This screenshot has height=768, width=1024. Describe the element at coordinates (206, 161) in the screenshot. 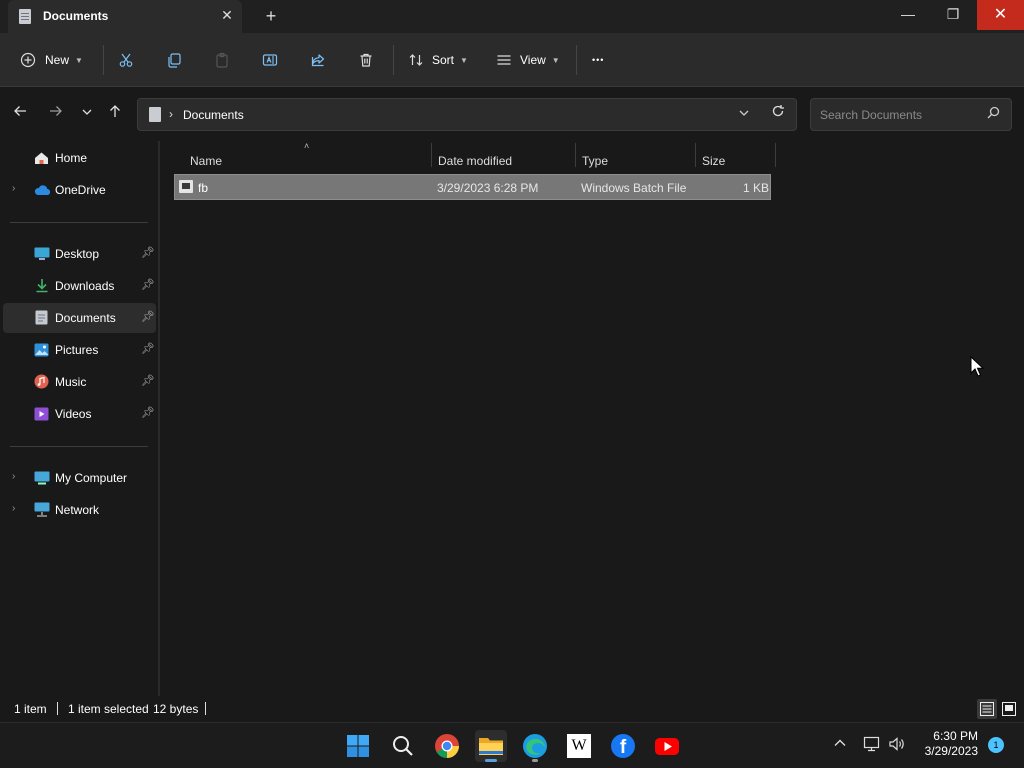

I see `column-header-name: Name` at that location.